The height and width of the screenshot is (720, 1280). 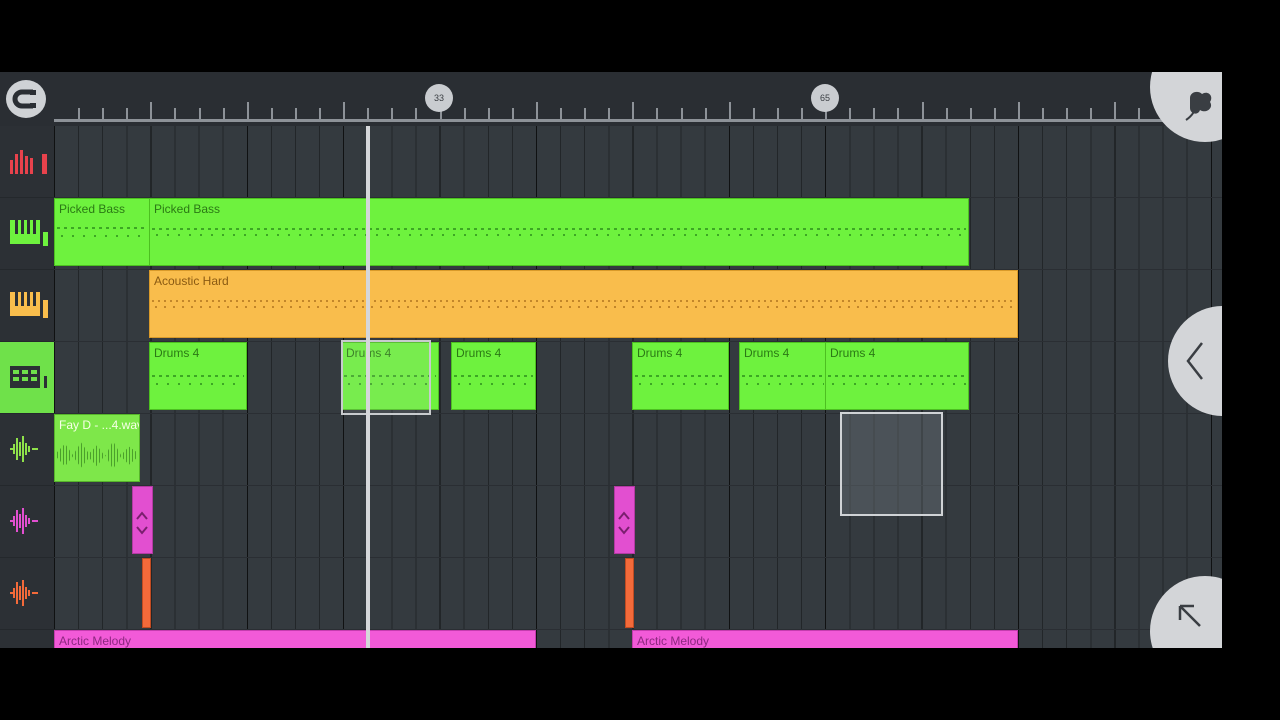 I want to click on fl-studio-logo, so click(x=1198, y=106).